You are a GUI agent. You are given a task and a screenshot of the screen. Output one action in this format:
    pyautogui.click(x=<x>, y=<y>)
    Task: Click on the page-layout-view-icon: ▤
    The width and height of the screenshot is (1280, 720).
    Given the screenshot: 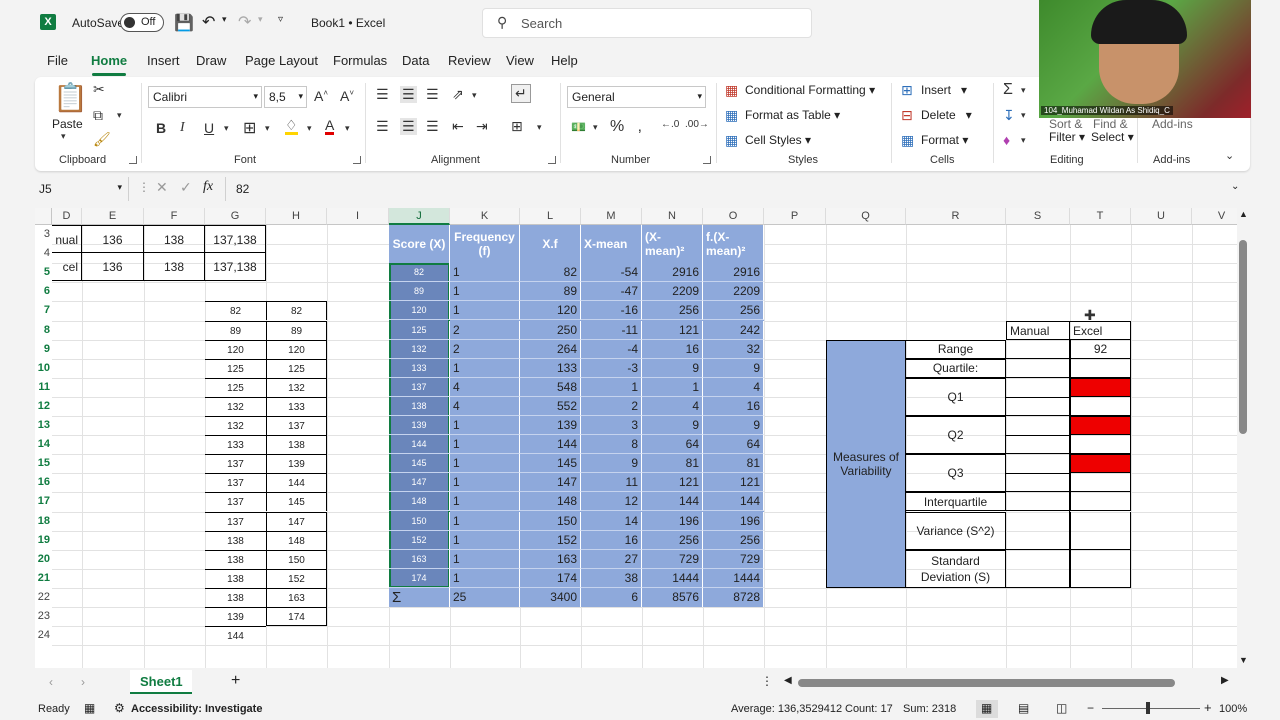 What is the action you would take?
    pyautogui.click(x=1023, y=708)
    